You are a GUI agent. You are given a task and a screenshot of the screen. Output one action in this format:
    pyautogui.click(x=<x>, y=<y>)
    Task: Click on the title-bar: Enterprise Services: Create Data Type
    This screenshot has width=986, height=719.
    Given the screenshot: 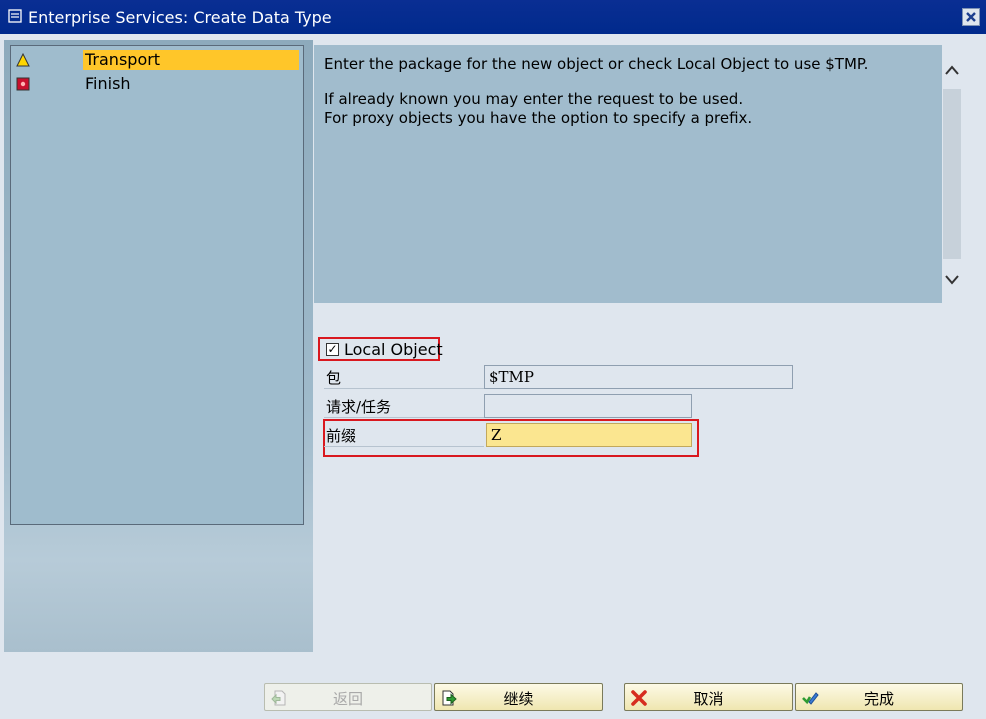 What is the action you would take?
    pyautogui.click(x=493, y=17)
    